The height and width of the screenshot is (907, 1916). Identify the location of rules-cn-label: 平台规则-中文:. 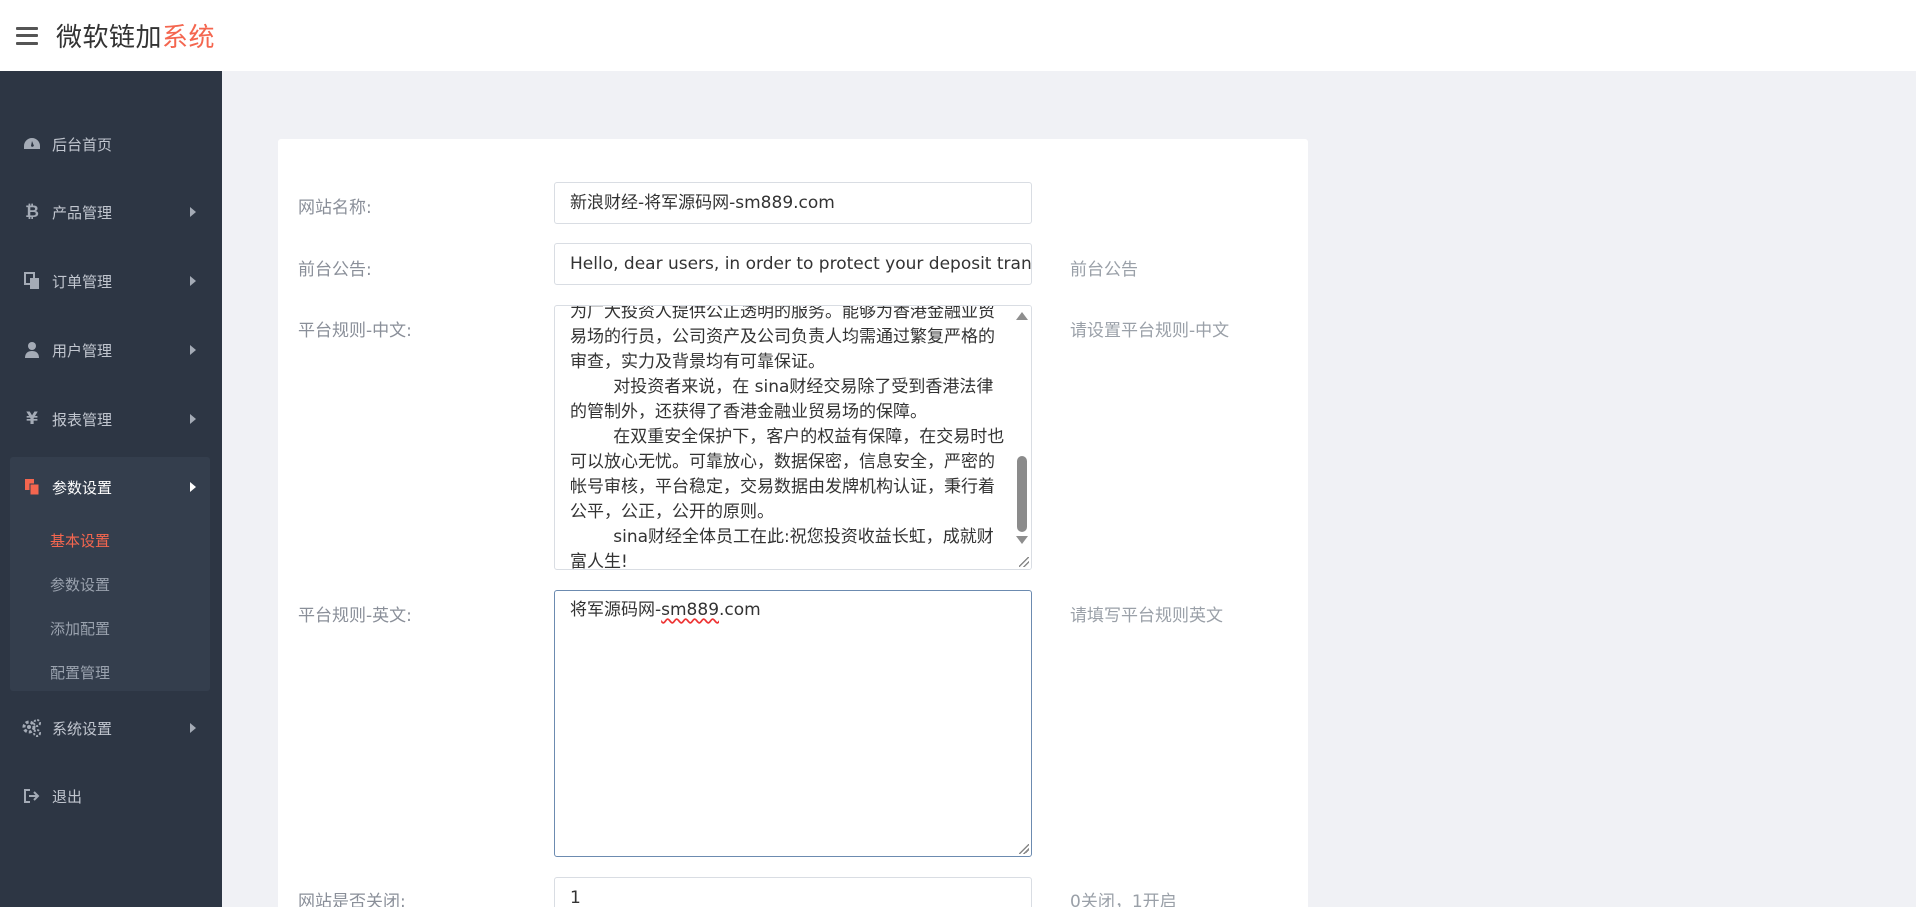
(355, 331).